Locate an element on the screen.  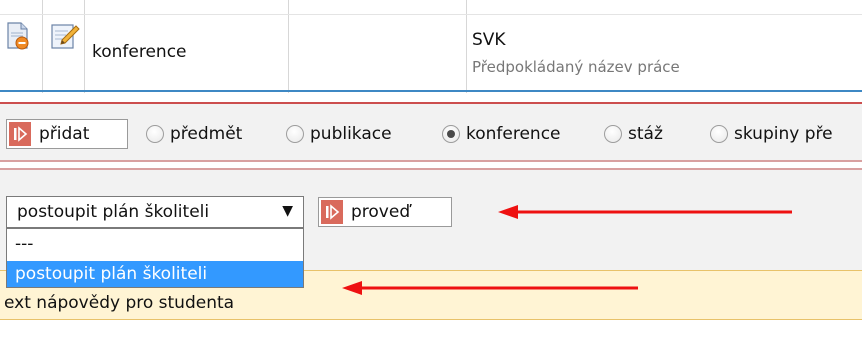
radio-konference: konference is located at coordinates (501, 134).